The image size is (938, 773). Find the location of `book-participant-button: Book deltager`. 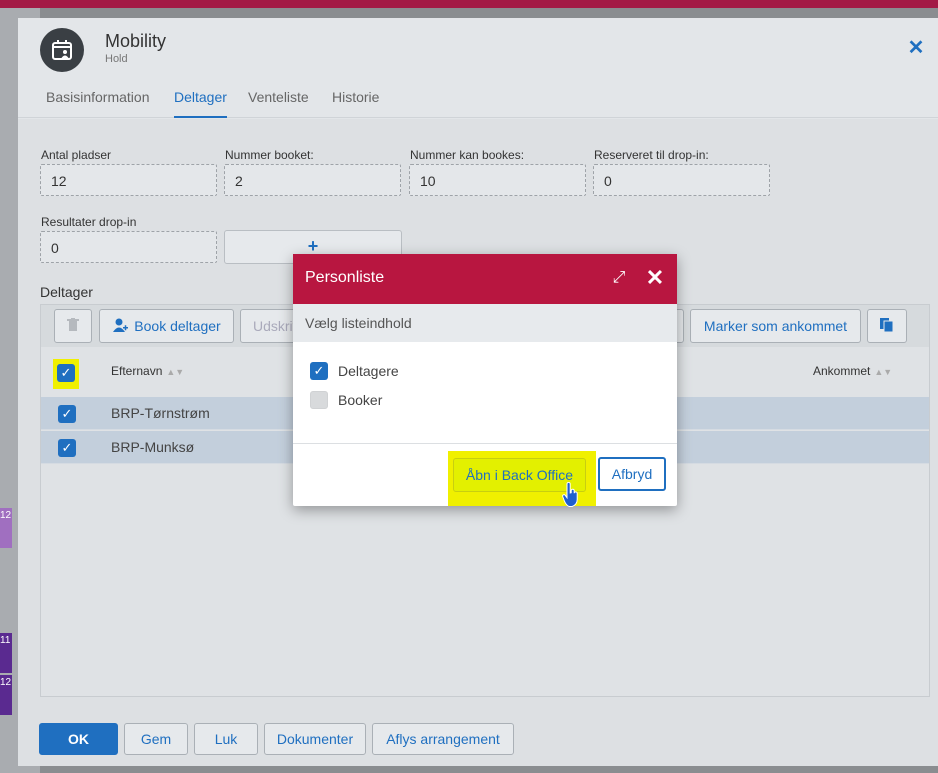

book-participant-button: Book deltager is located at coordinates (166, 326).